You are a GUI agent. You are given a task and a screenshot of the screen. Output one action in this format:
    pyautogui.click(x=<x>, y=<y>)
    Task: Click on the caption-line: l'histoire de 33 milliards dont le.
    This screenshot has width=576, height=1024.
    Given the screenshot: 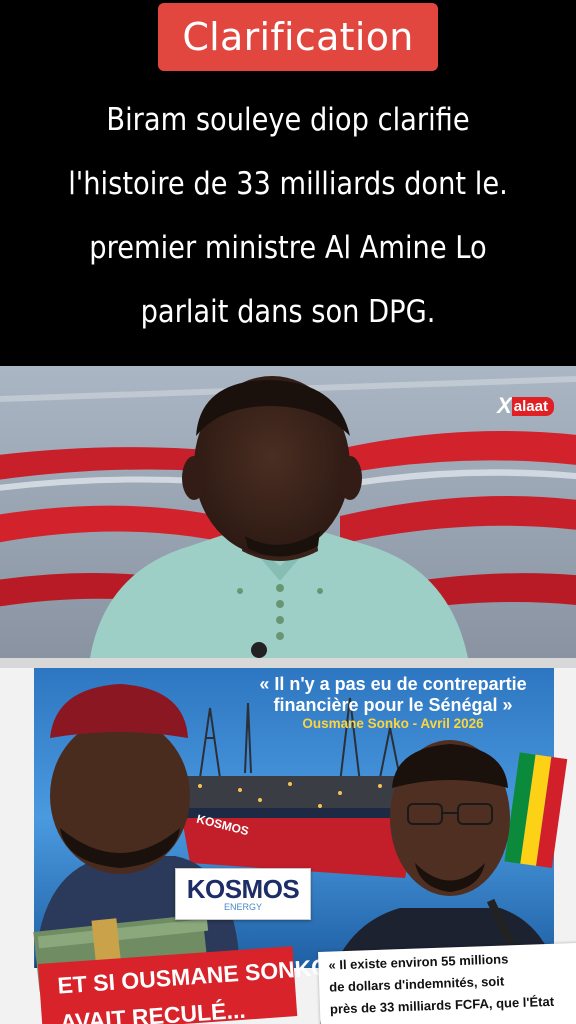 What is the action you would take?
    pyautogui.click(x=288, y=184)
    